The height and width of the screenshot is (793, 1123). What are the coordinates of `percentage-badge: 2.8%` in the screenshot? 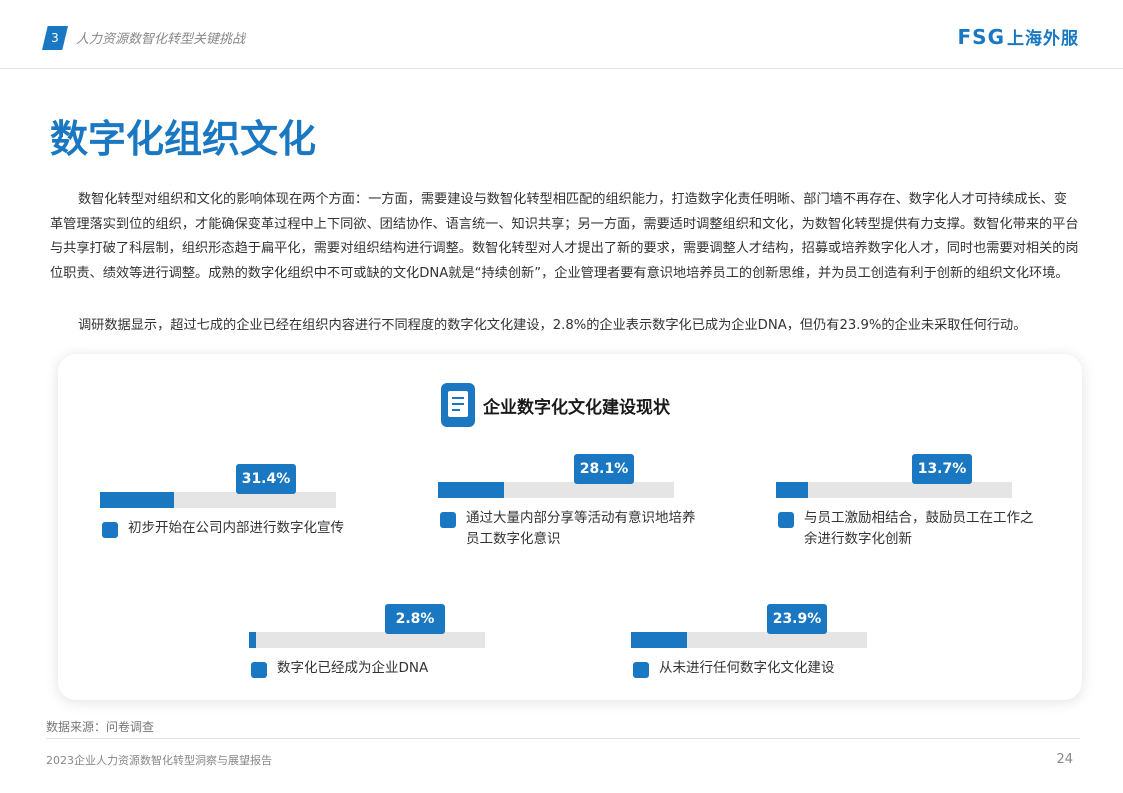 It's located at (415, 619).